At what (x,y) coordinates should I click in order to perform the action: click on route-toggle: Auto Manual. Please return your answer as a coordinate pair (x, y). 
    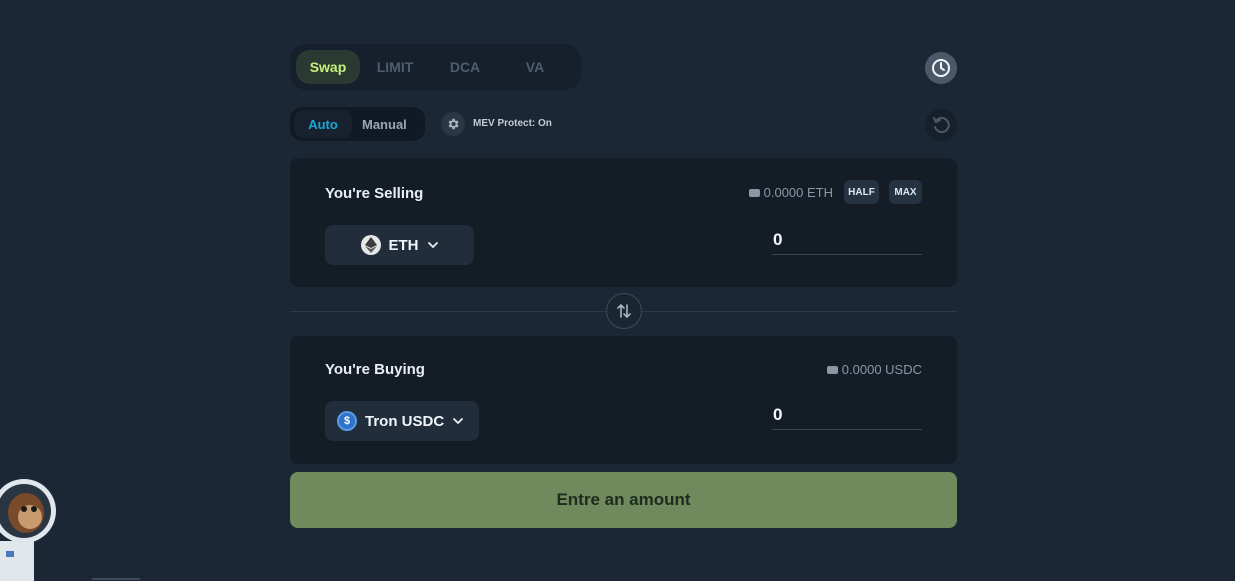
    Looking at the image, I should click on (357, 124).